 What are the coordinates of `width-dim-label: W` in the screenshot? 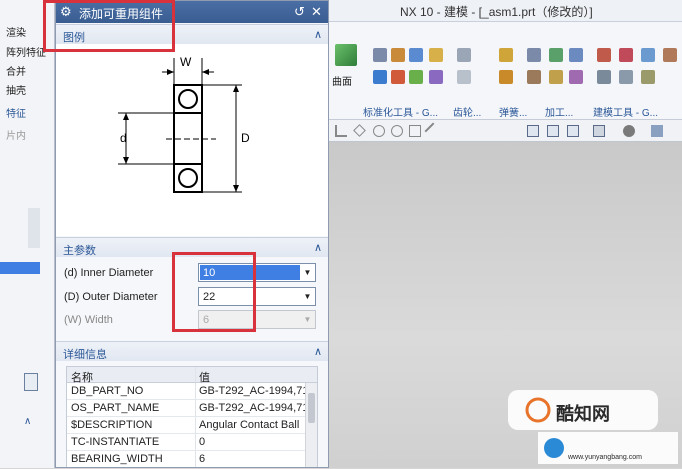 It's located at (186, 62).